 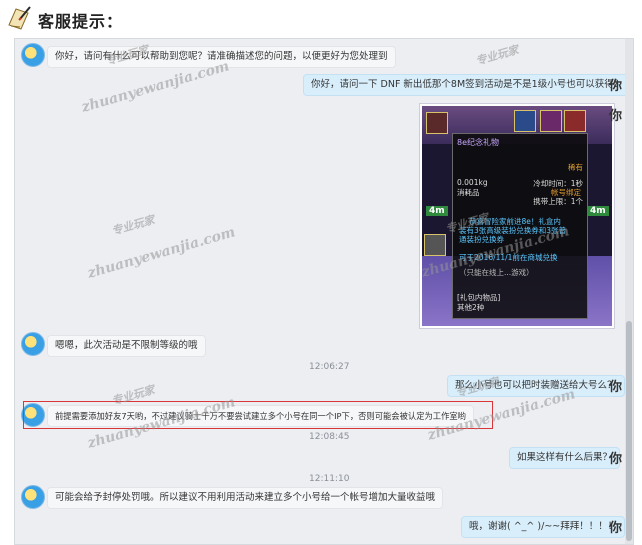 What do you see at coordinates (468, 192) in the screenshot?
I see `item-type: 消耗品` at bounding box center [468, 192].